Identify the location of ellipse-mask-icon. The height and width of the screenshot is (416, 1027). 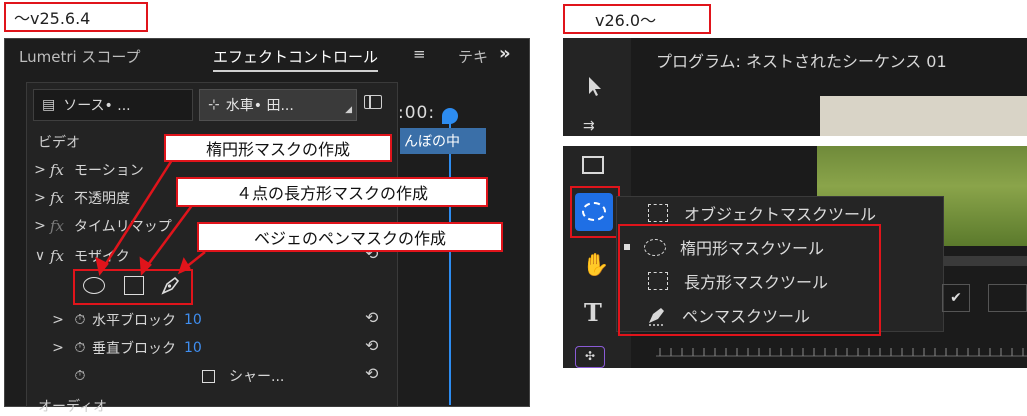
(655, 247).